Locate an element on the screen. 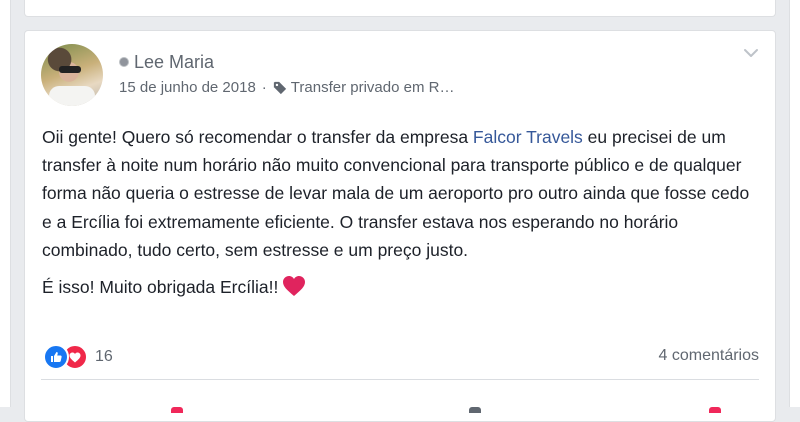 Image resolution: width=800 pixels, height=422 pixels. avatar is located at coordinates (72, 75).